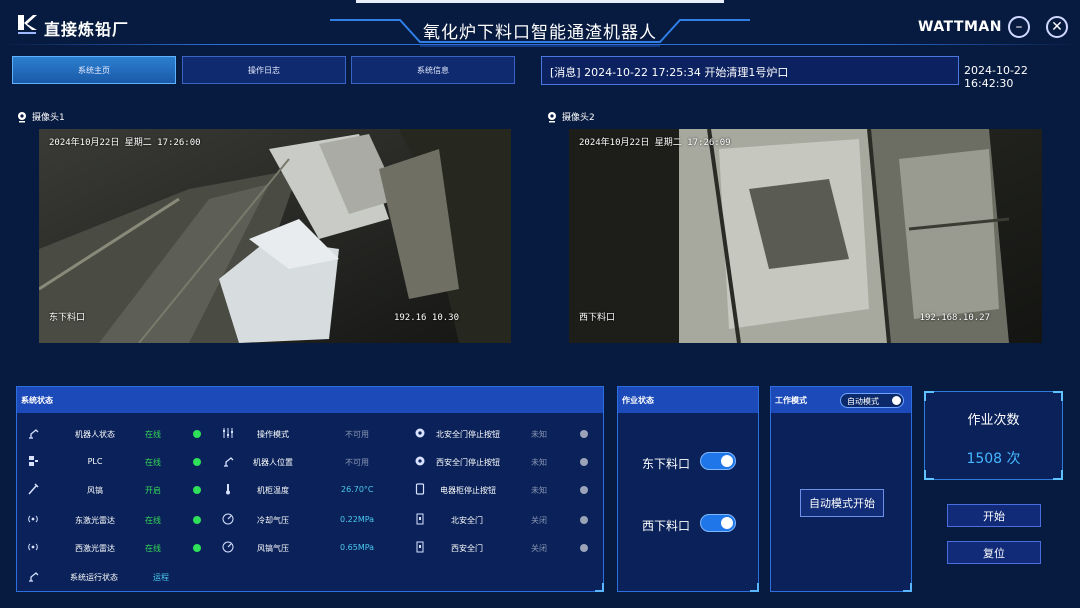  Describe the element at coordinates (584, 462) in the screenshot. I see `status-dot-west-door-stop` at that location.